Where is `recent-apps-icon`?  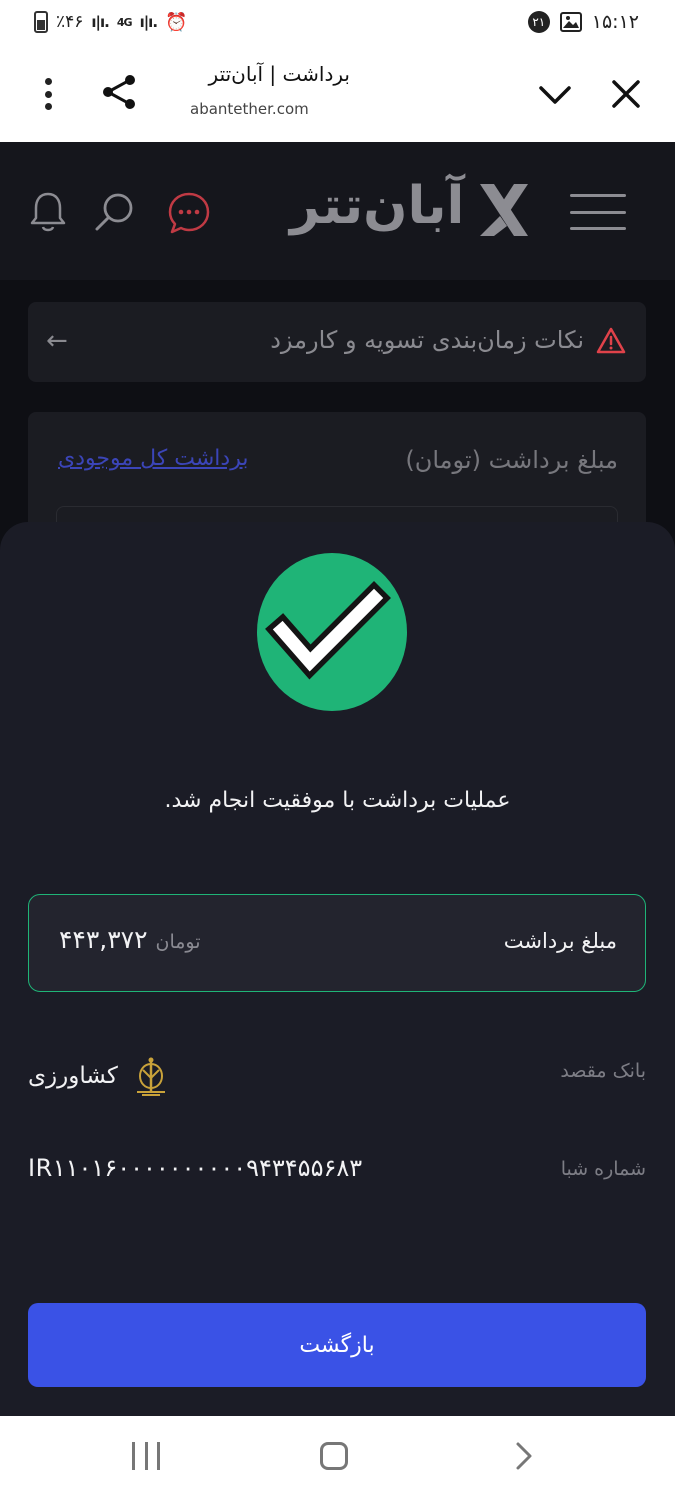 recent-apps-icon is located at coordinates (146, 1456).